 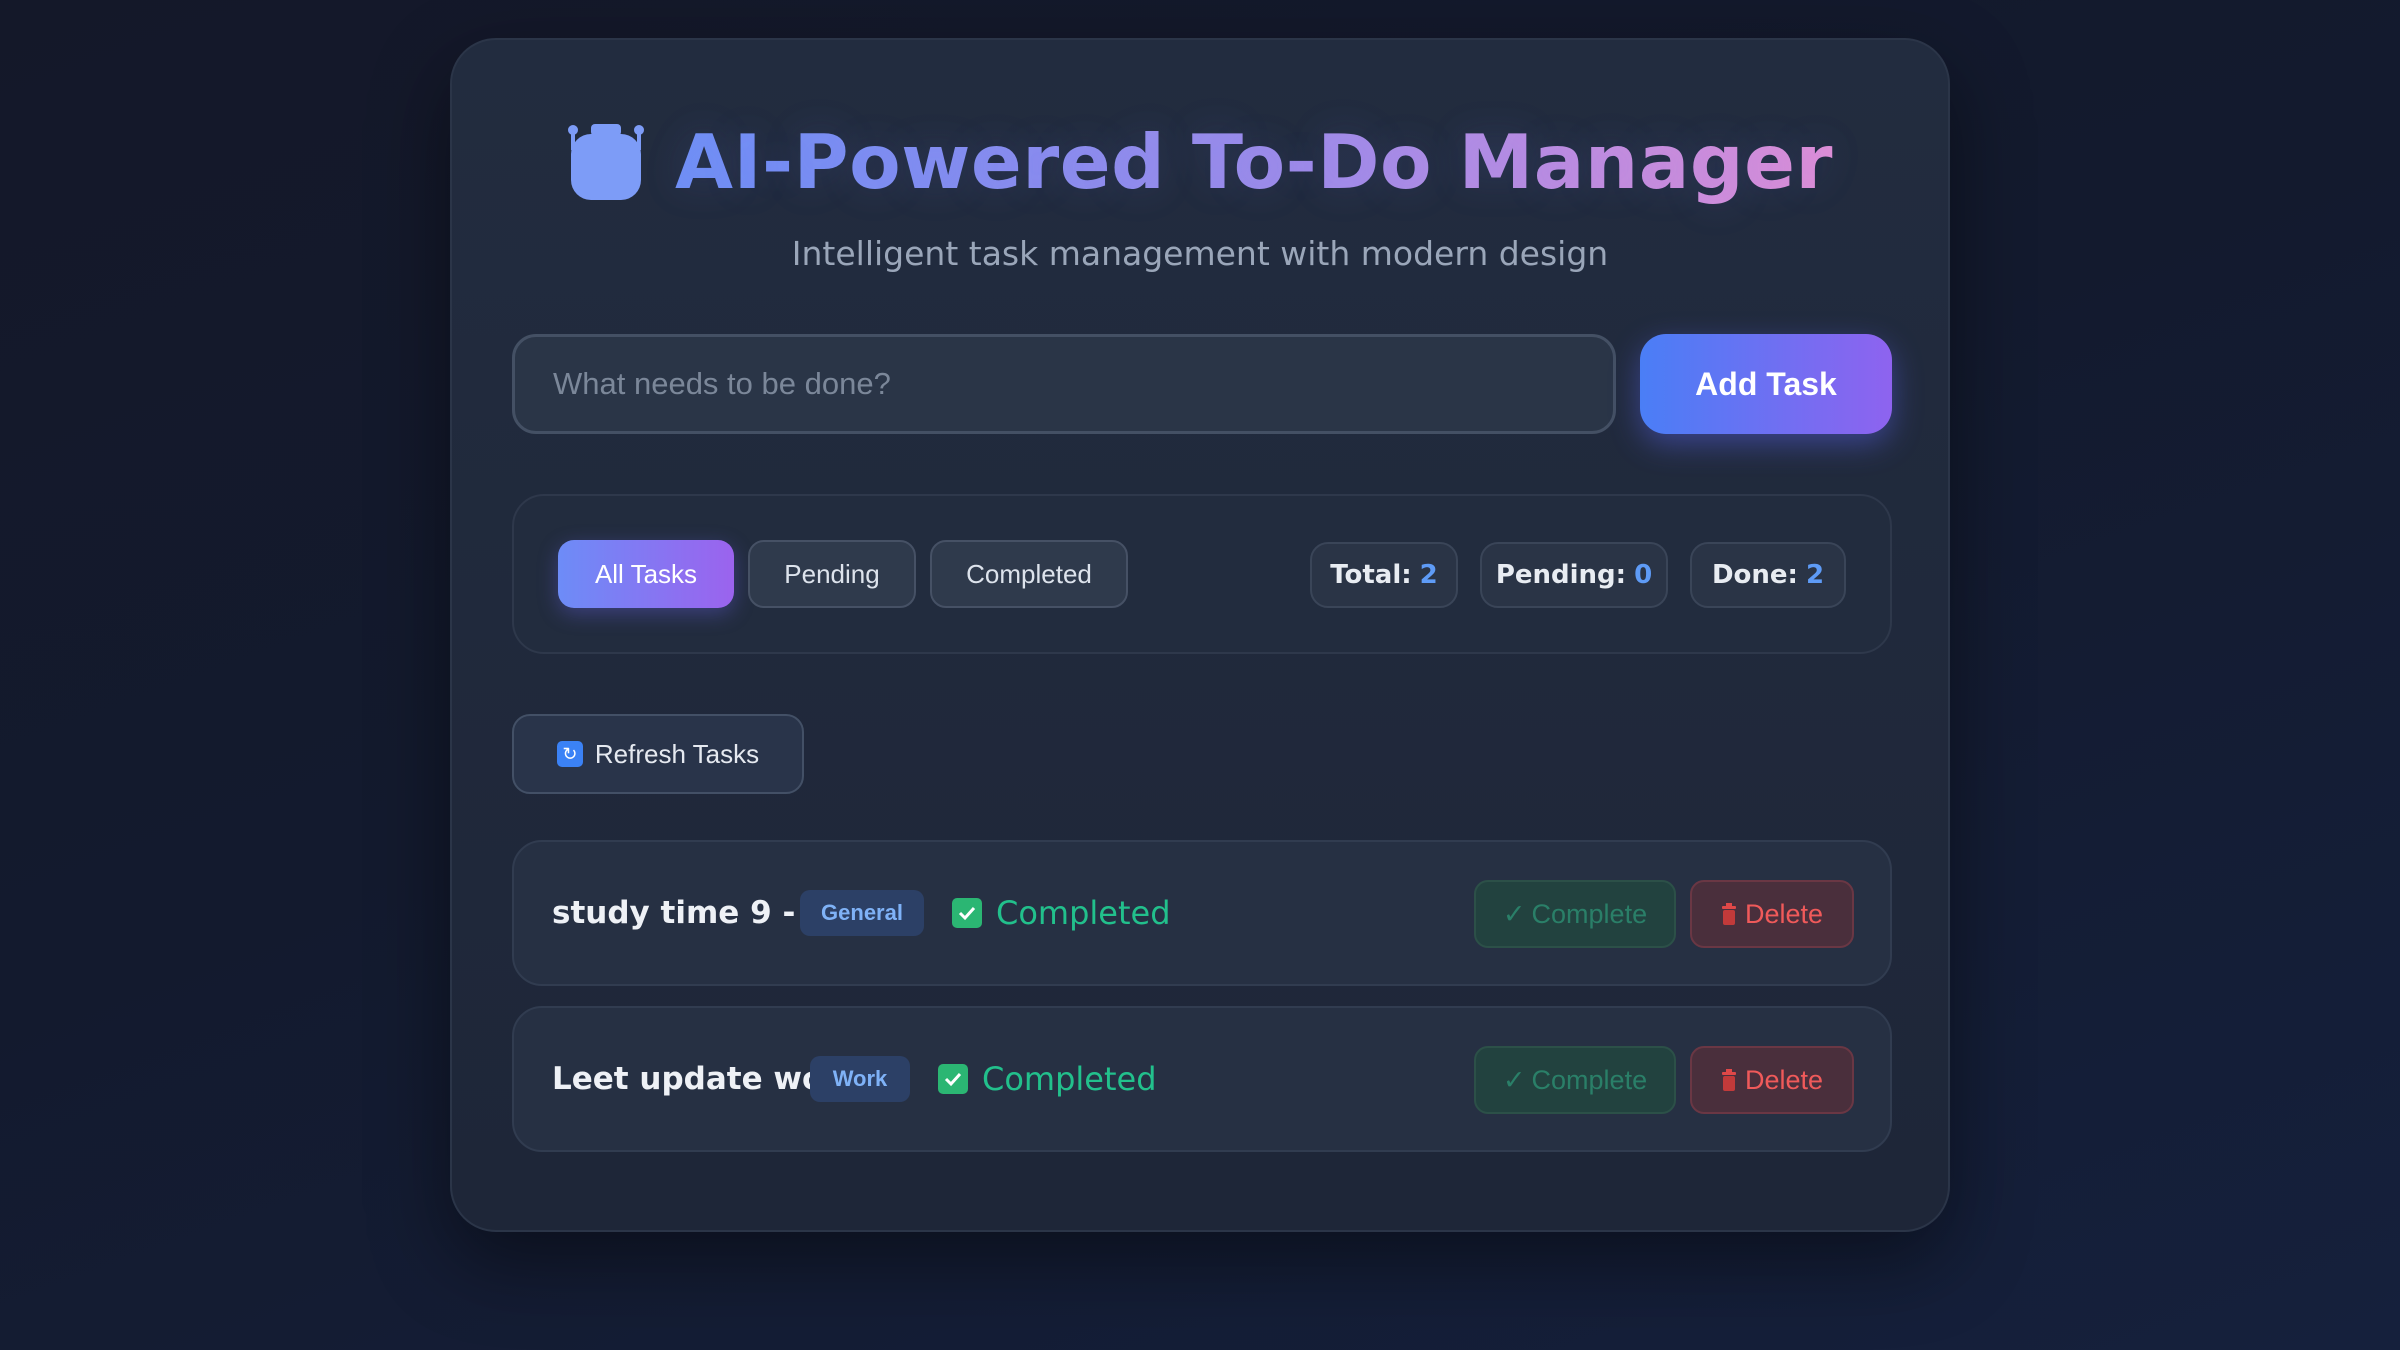 I want to click on new-task-input, so click(x=1064, y=384).